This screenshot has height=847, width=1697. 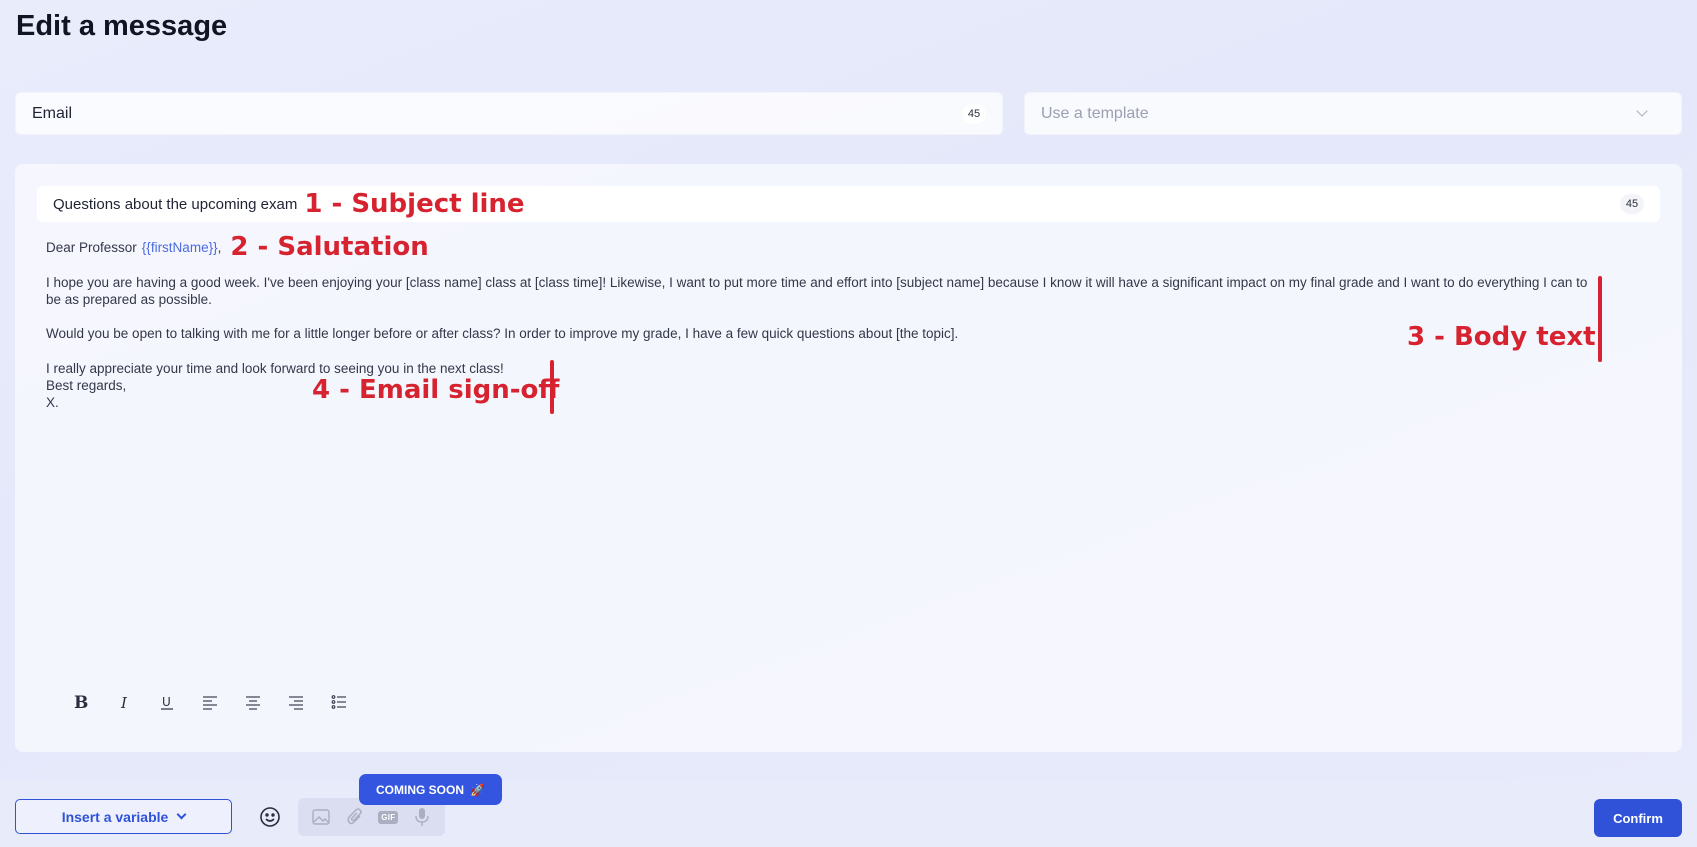 I want to click on format-toolbar: B I U, so click(x=209, y=702).